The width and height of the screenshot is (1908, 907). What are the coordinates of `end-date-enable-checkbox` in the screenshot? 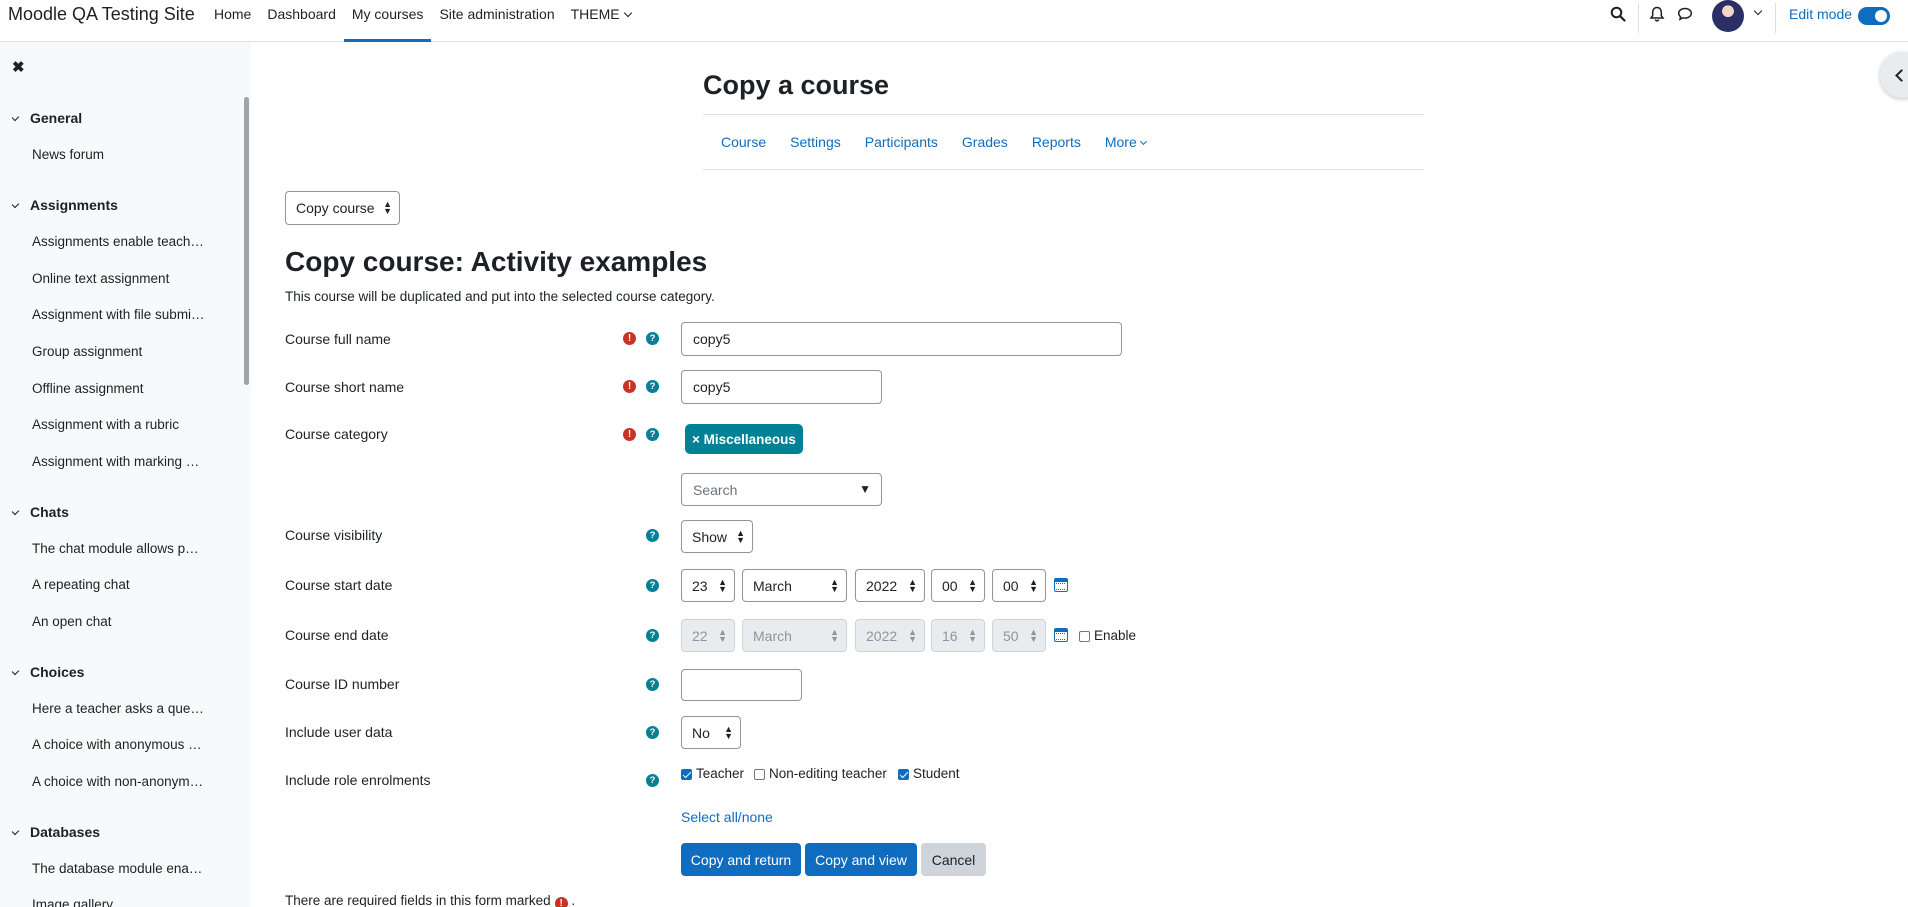 It's located at (1084, 636).